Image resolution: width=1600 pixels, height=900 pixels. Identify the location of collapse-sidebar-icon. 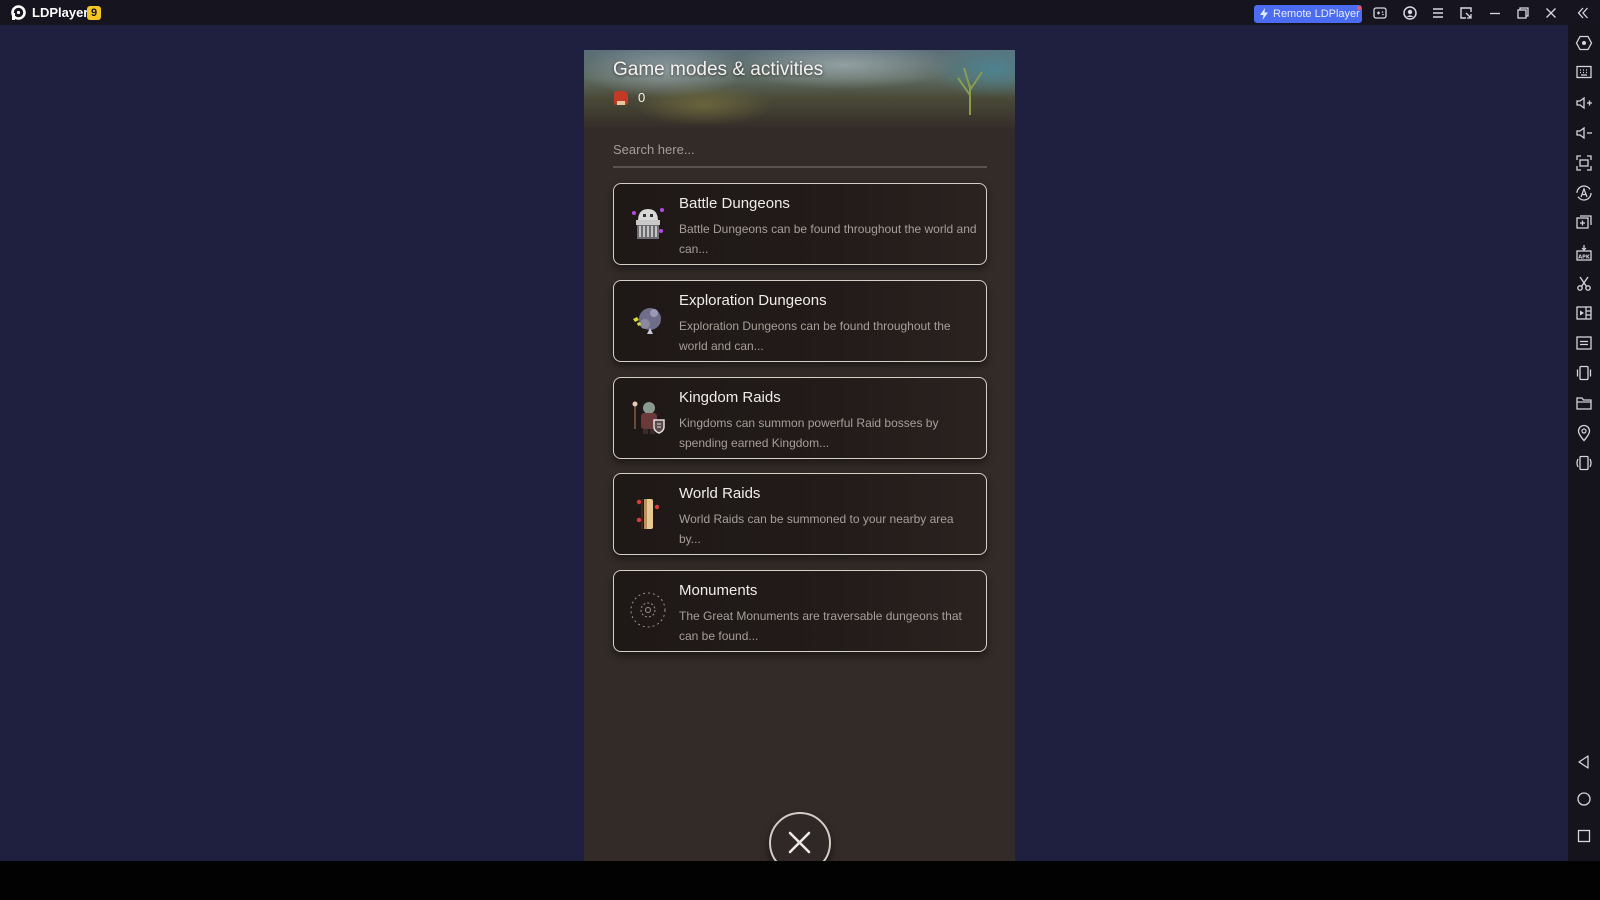
(1583, 13).